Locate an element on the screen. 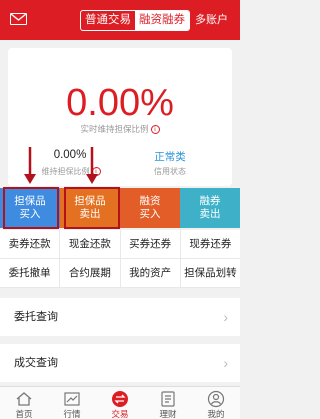 This screenshot has height=419, width=320. trade-type-switch: 普通交易 融资融券 is located at coordinates (135, 20).